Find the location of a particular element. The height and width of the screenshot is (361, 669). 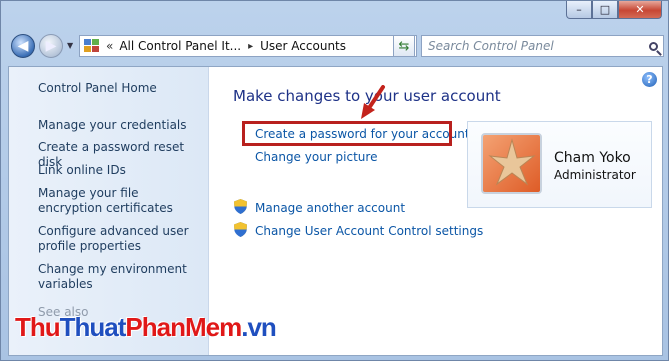

watermark-logo: ThuThuatPhanMem.vn is located at coordinates (146, 327).